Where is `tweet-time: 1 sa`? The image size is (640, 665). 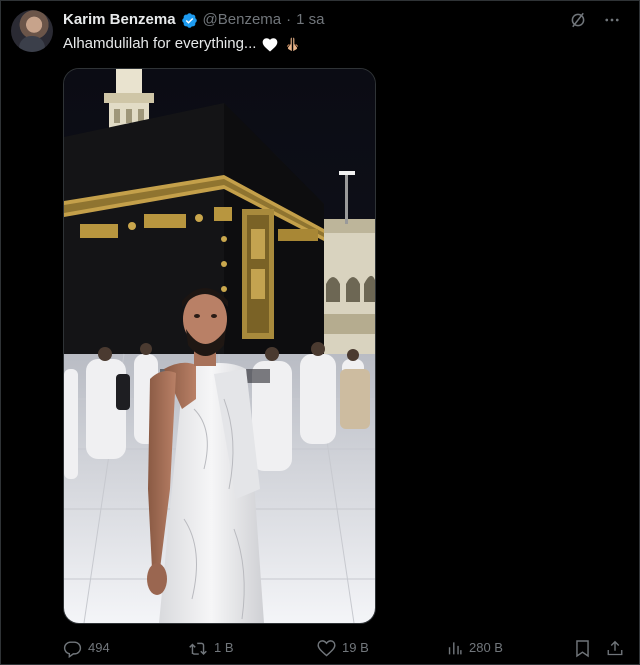
tweet-time: 1 sa is located at coordinates (310, 20).